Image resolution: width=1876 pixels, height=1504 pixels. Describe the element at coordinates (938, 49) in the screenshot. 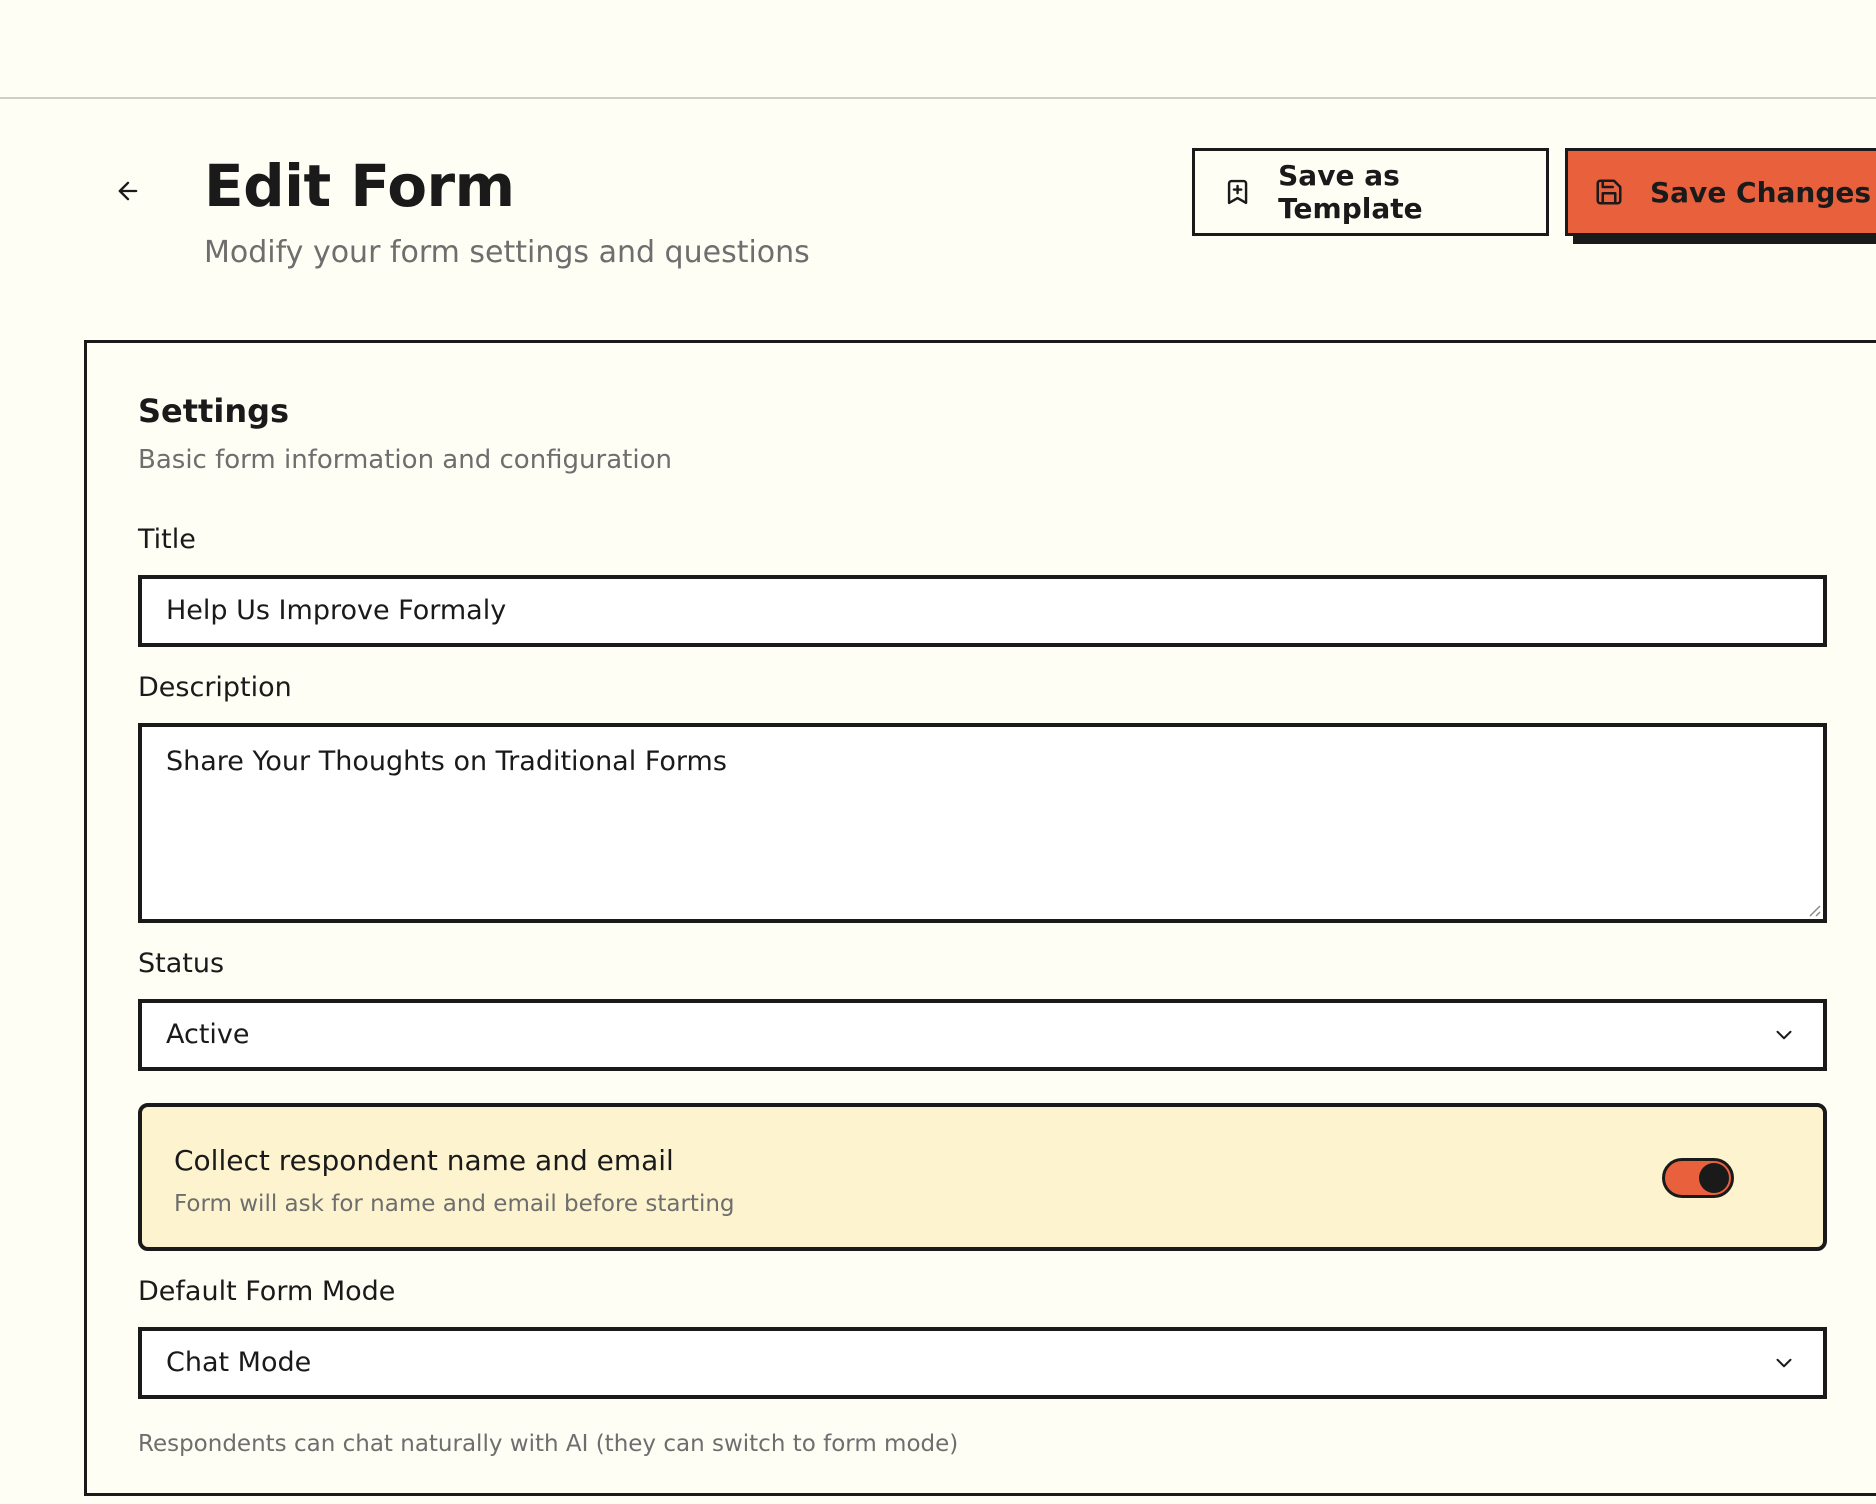

I see `top-bar` at that location.